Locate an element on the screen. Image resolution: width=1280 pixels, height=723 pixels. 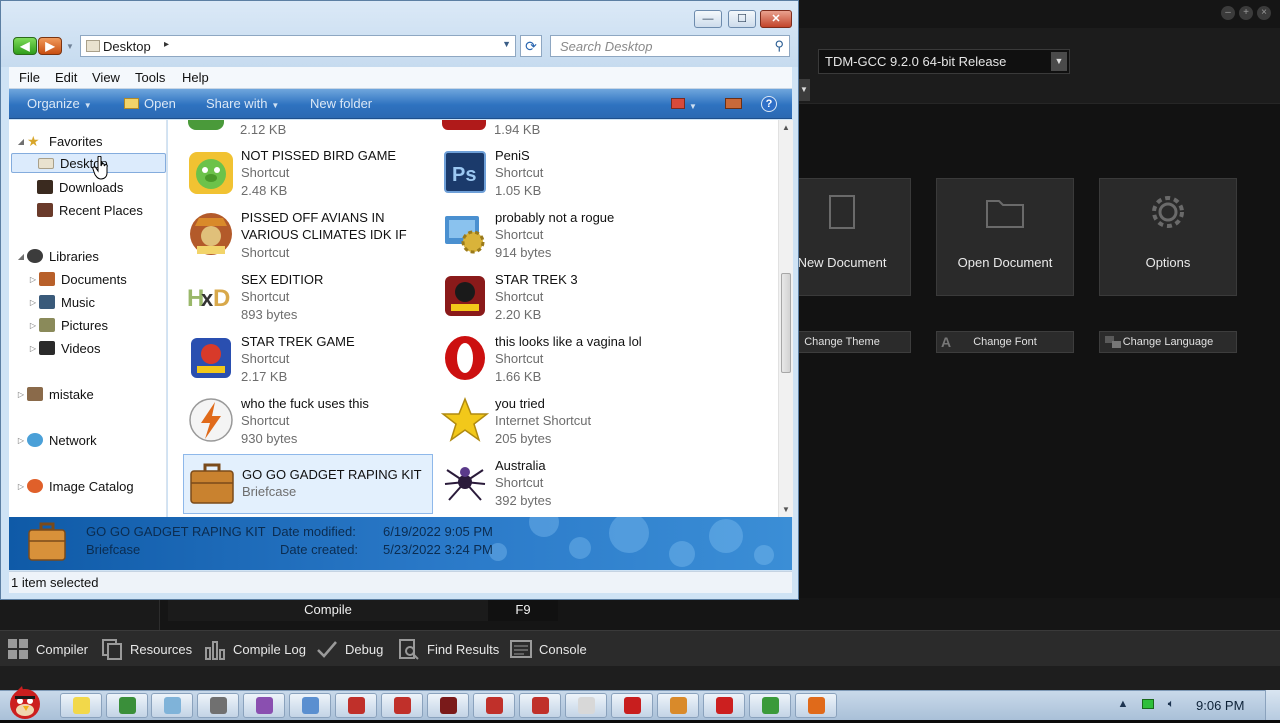
address-bar: Desktop ▸ ▼ is located at coordinates (298, 46).